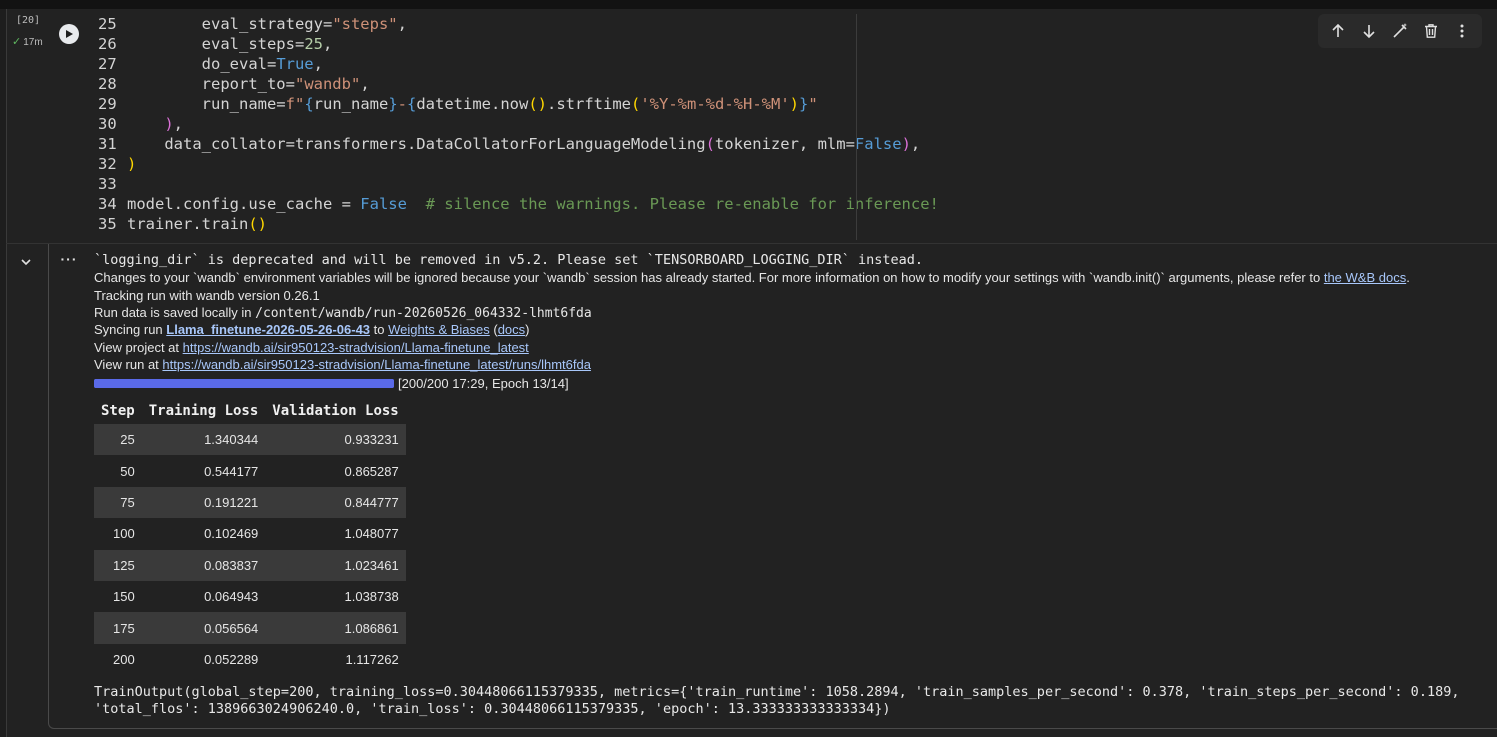  Describe the element at coordinates (225, 64) in the screenshot. I see `code-text: do_eval=True,` at that location.